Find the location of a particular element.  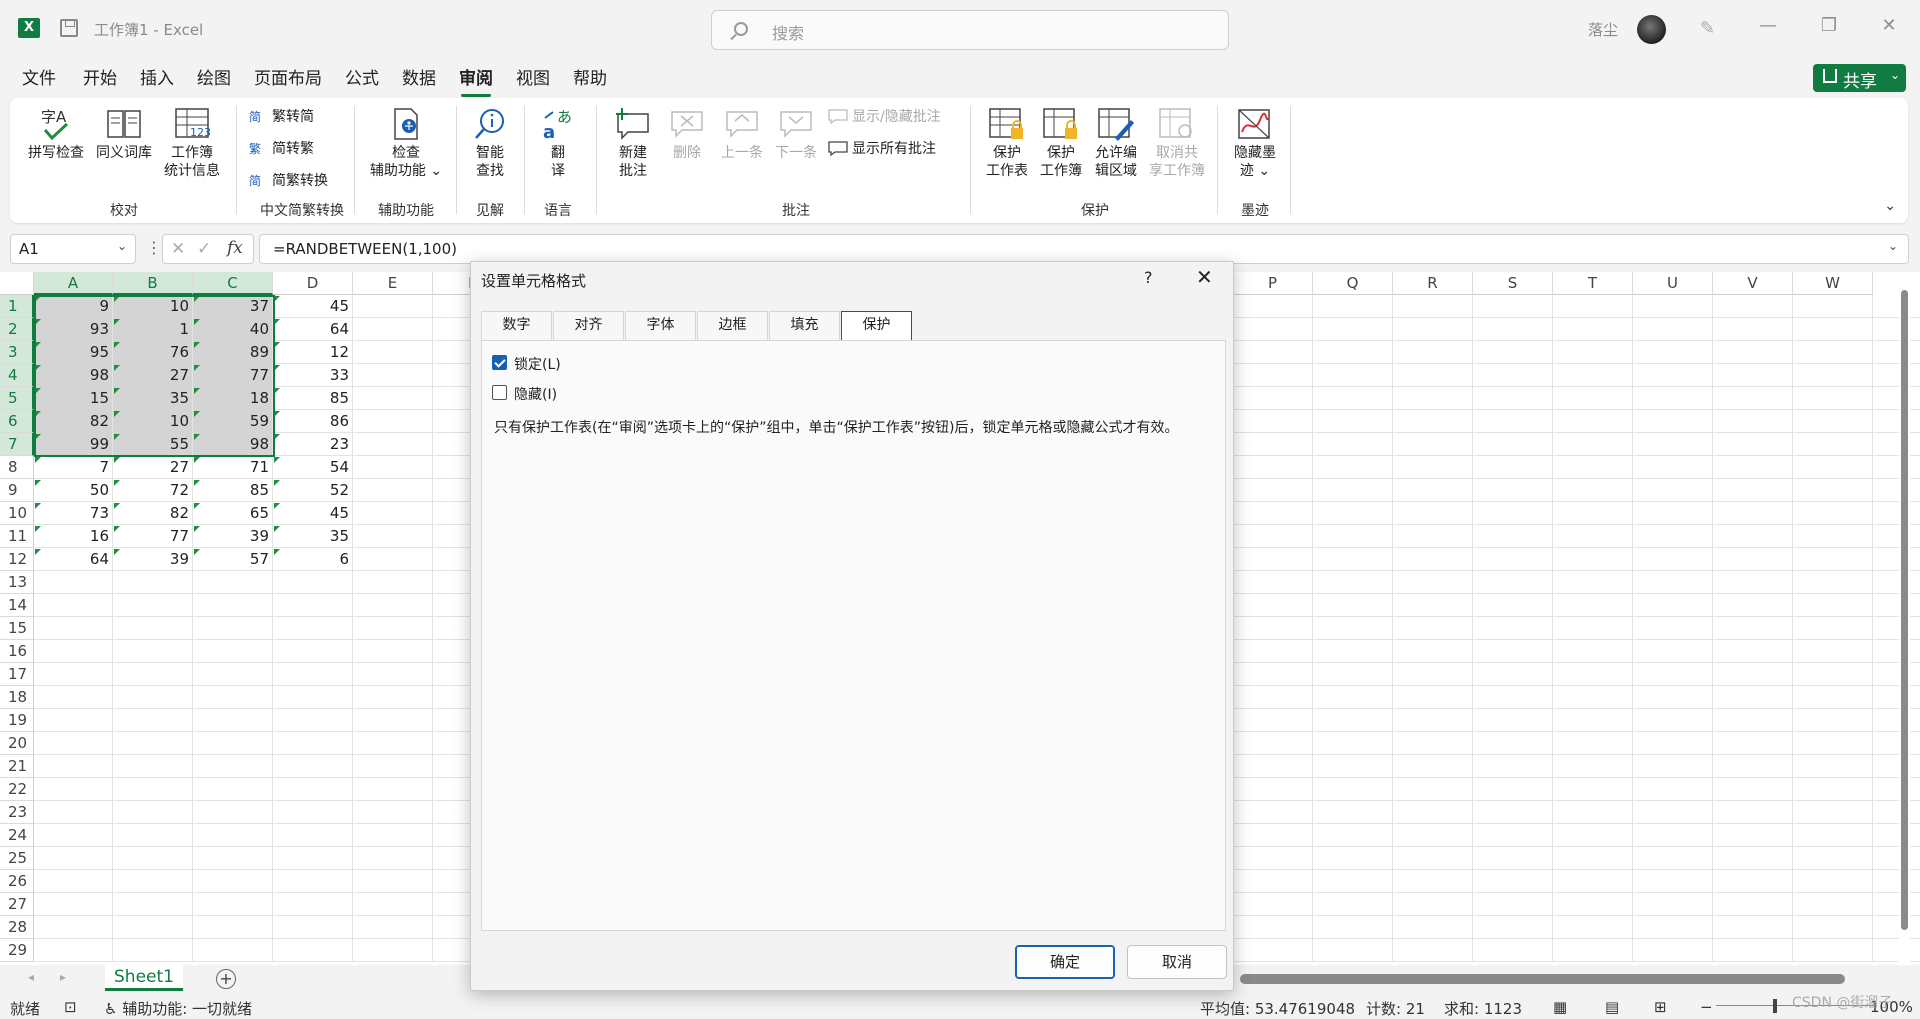

scroll-left-icon: ◂ is located at coordinates (31, 977).